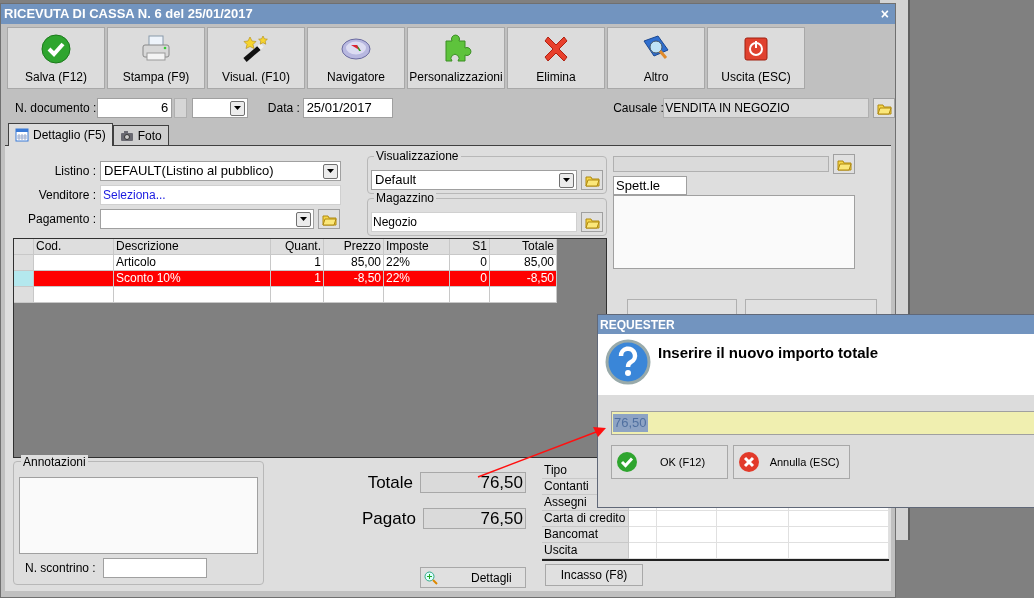 The height and width of the screenshot is (598, 1034). I want to click on visualizzazione-combo: Default, so click(474, 180).